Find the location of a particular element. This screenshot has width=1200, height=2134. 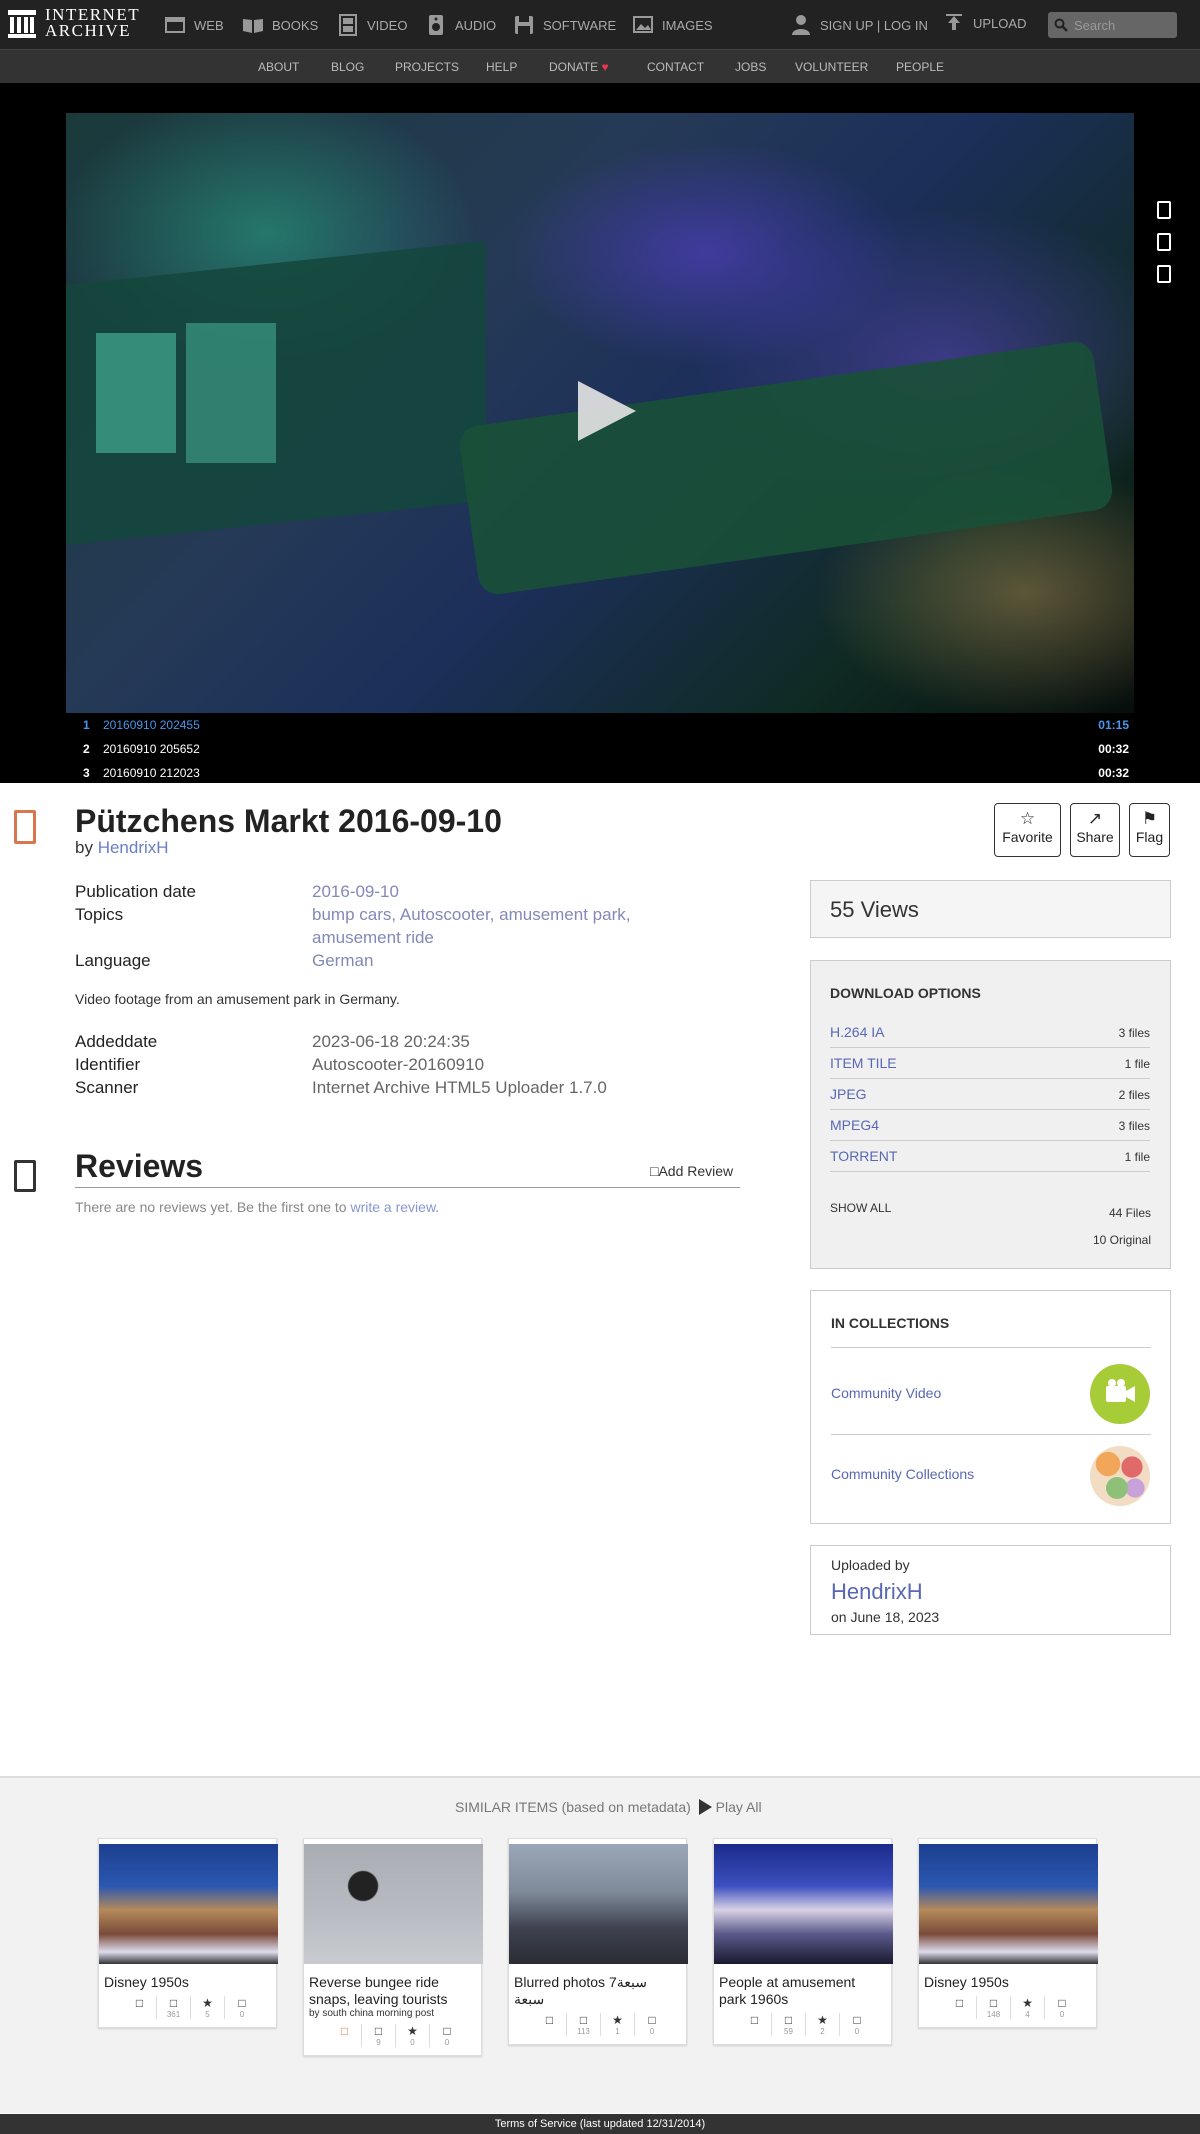

subnav-help: HELP is located at coordinates (501, 67).